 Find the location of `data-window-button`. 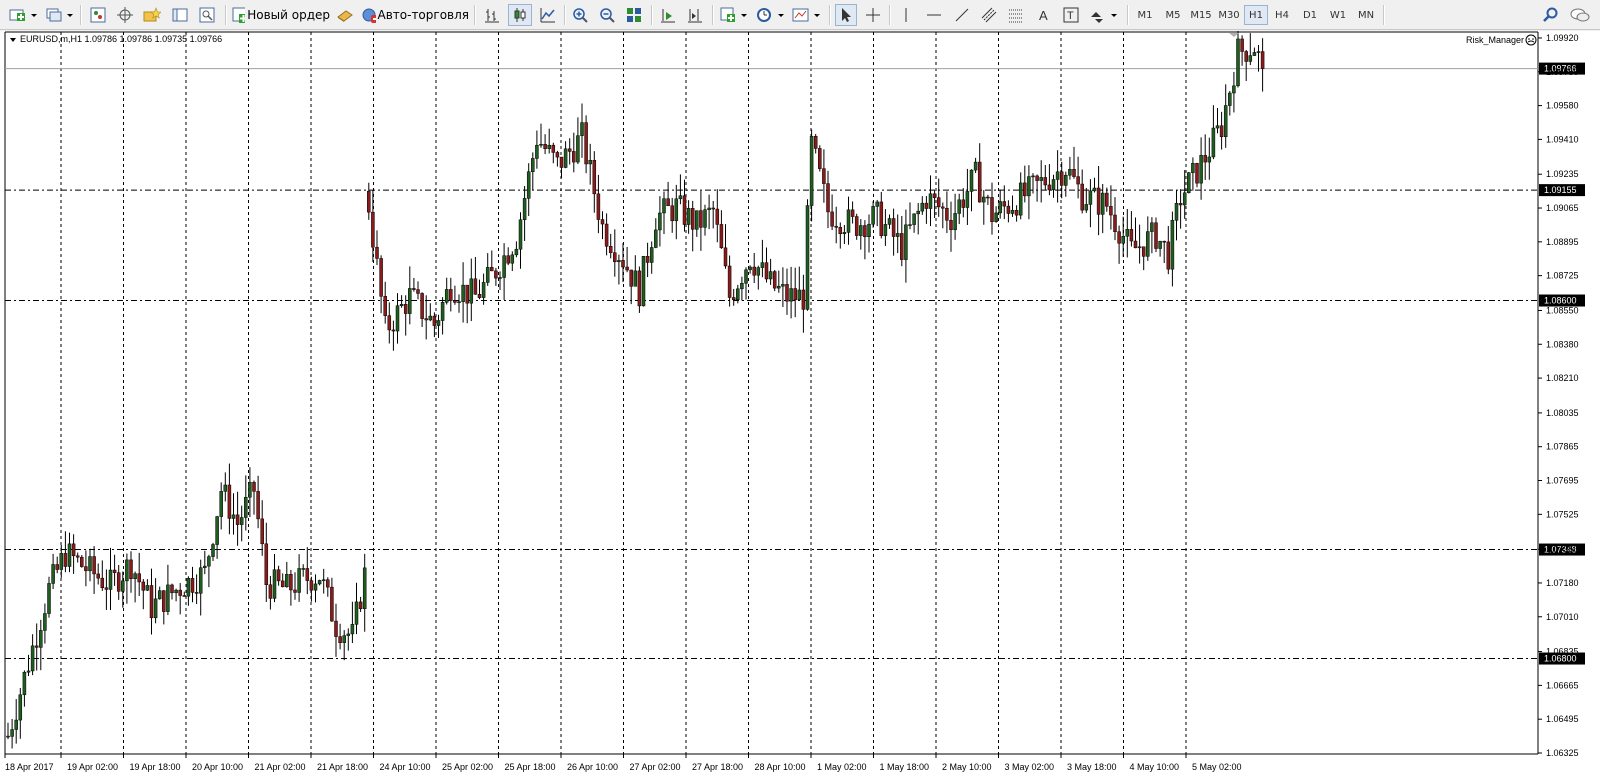

data-window-button is located at coordinates (125, 15).